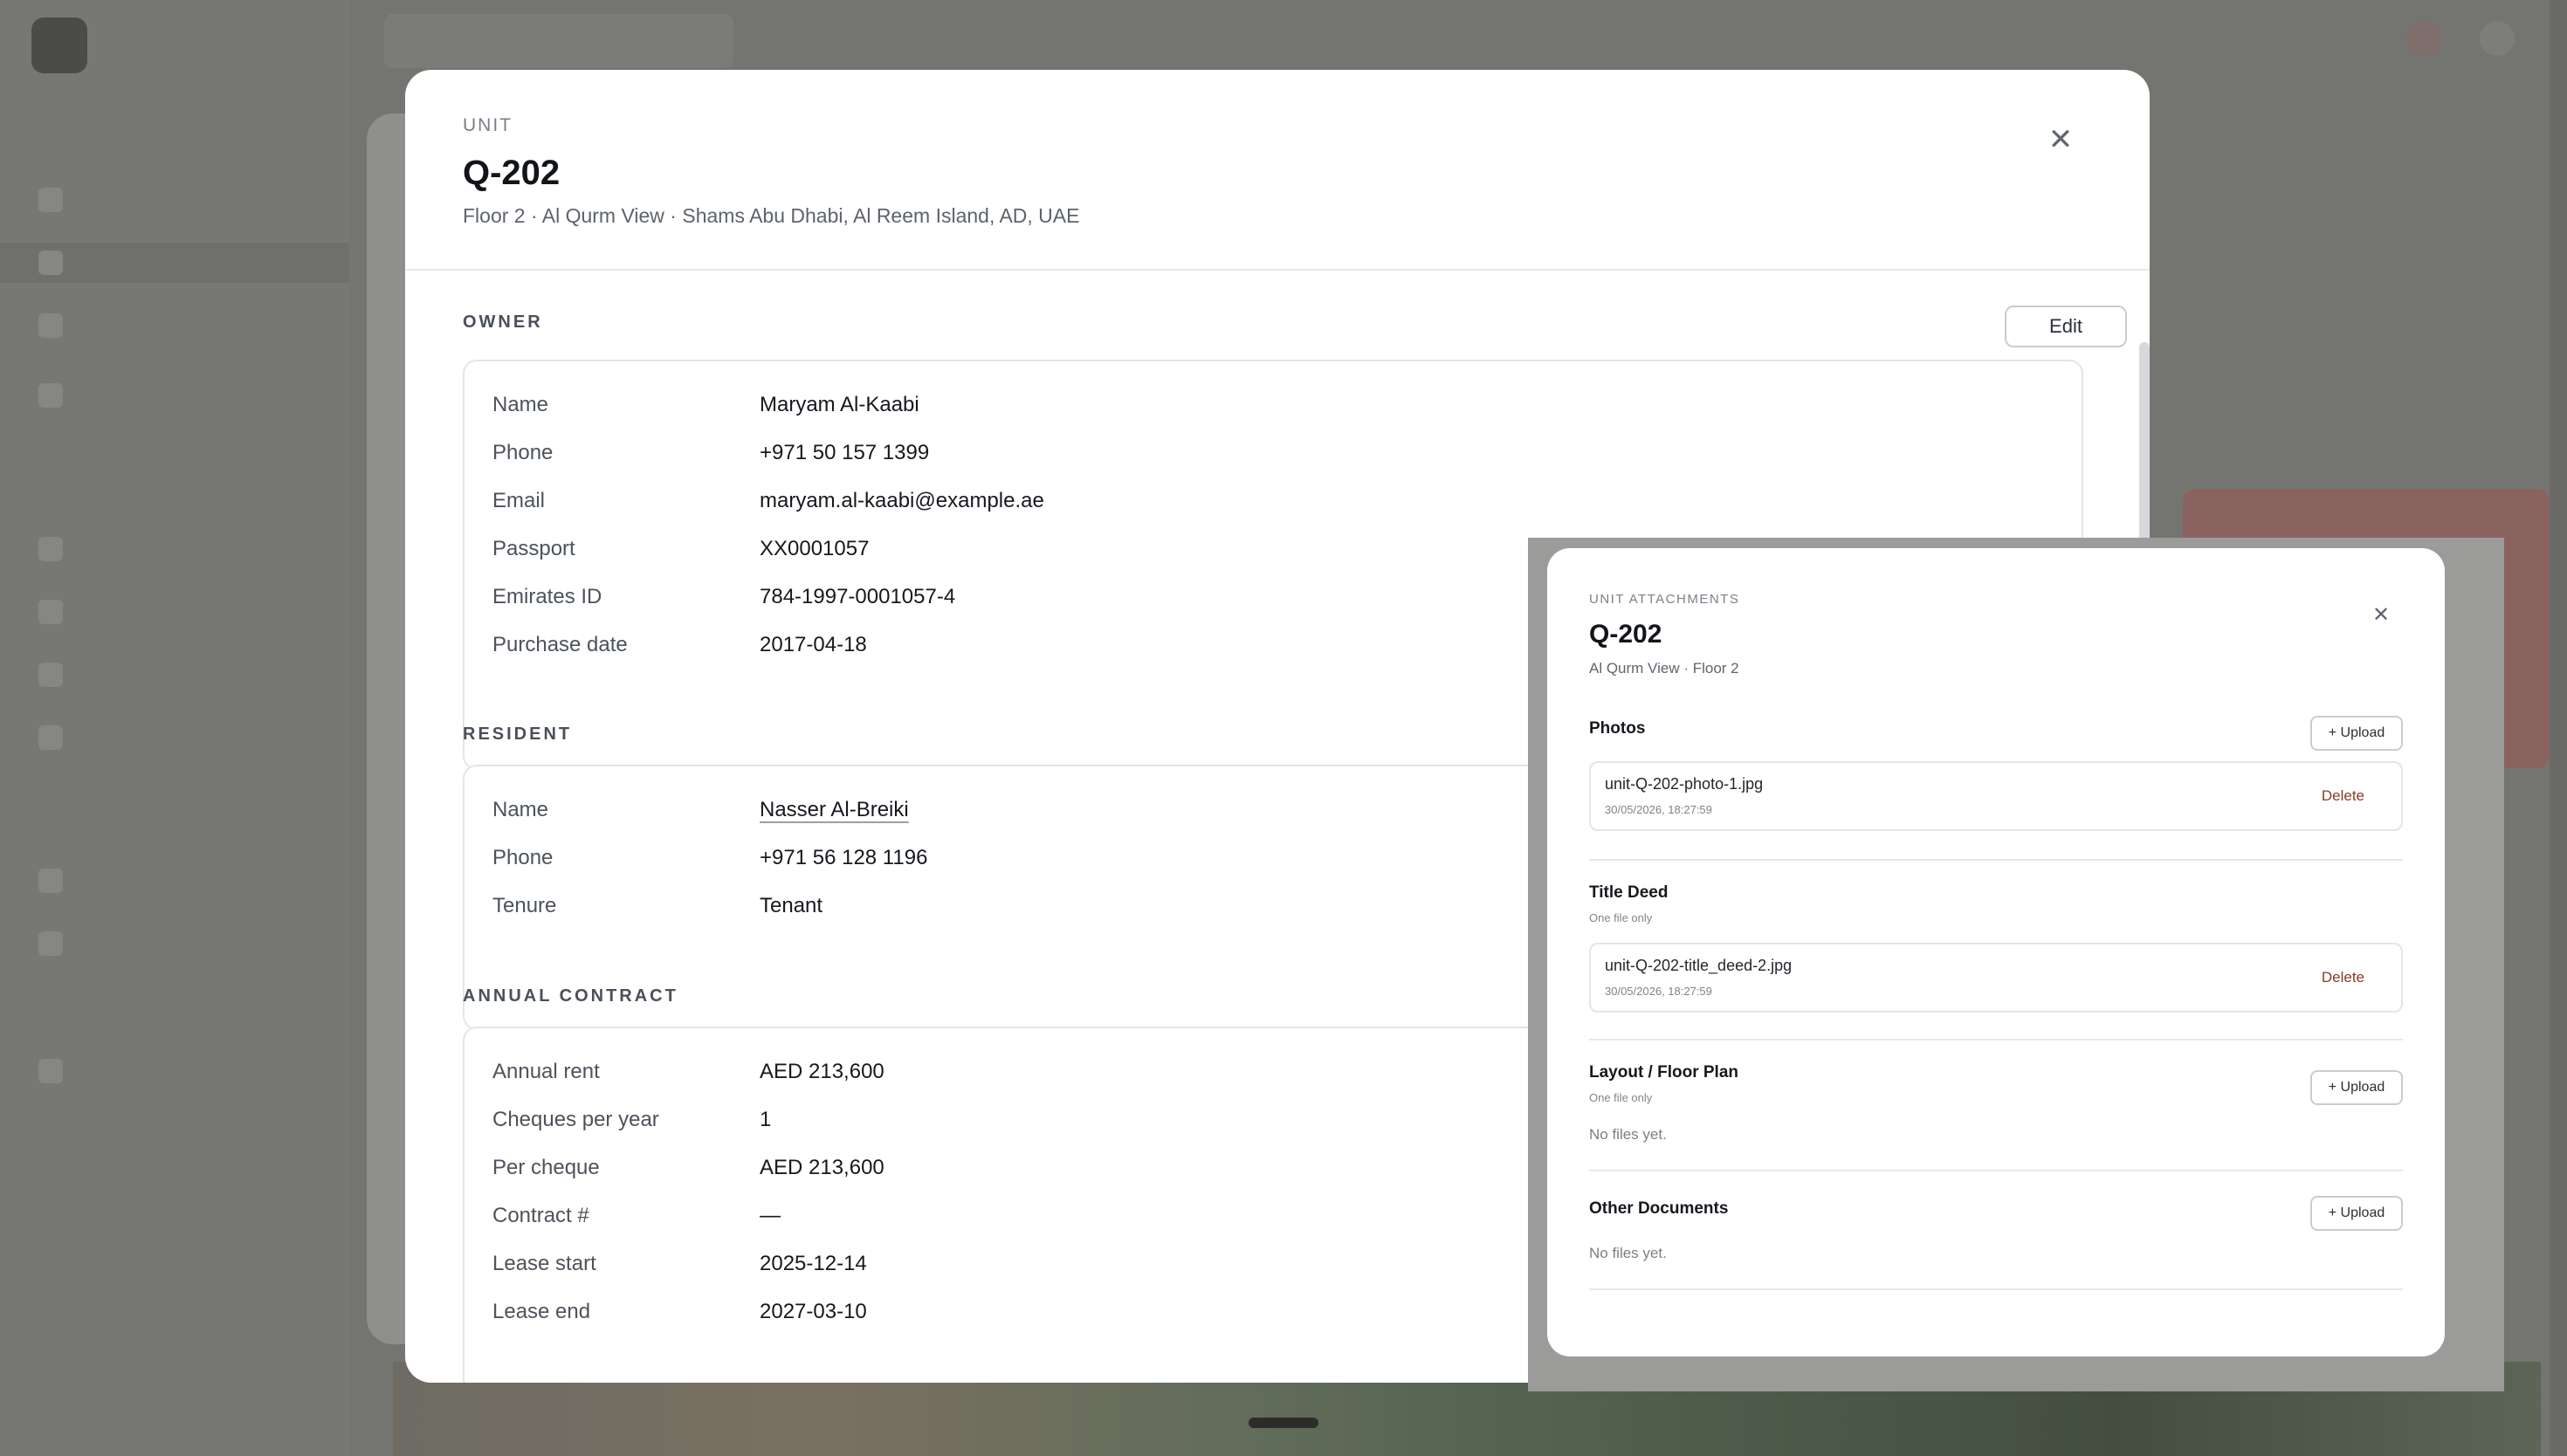  I want to click on field-label: Tenure, so click(524, 905).